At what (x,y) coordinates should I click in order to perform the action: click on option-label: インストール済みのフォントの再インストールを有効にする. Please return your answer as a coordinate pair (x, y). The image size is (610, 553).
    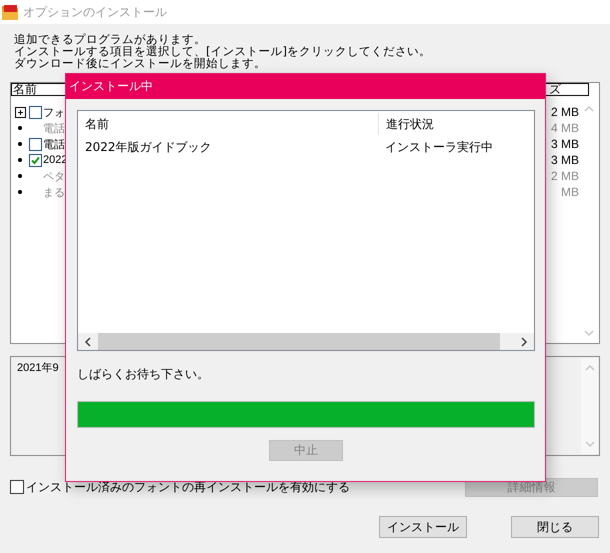
    Looking at the image, I should click on (188, 487).